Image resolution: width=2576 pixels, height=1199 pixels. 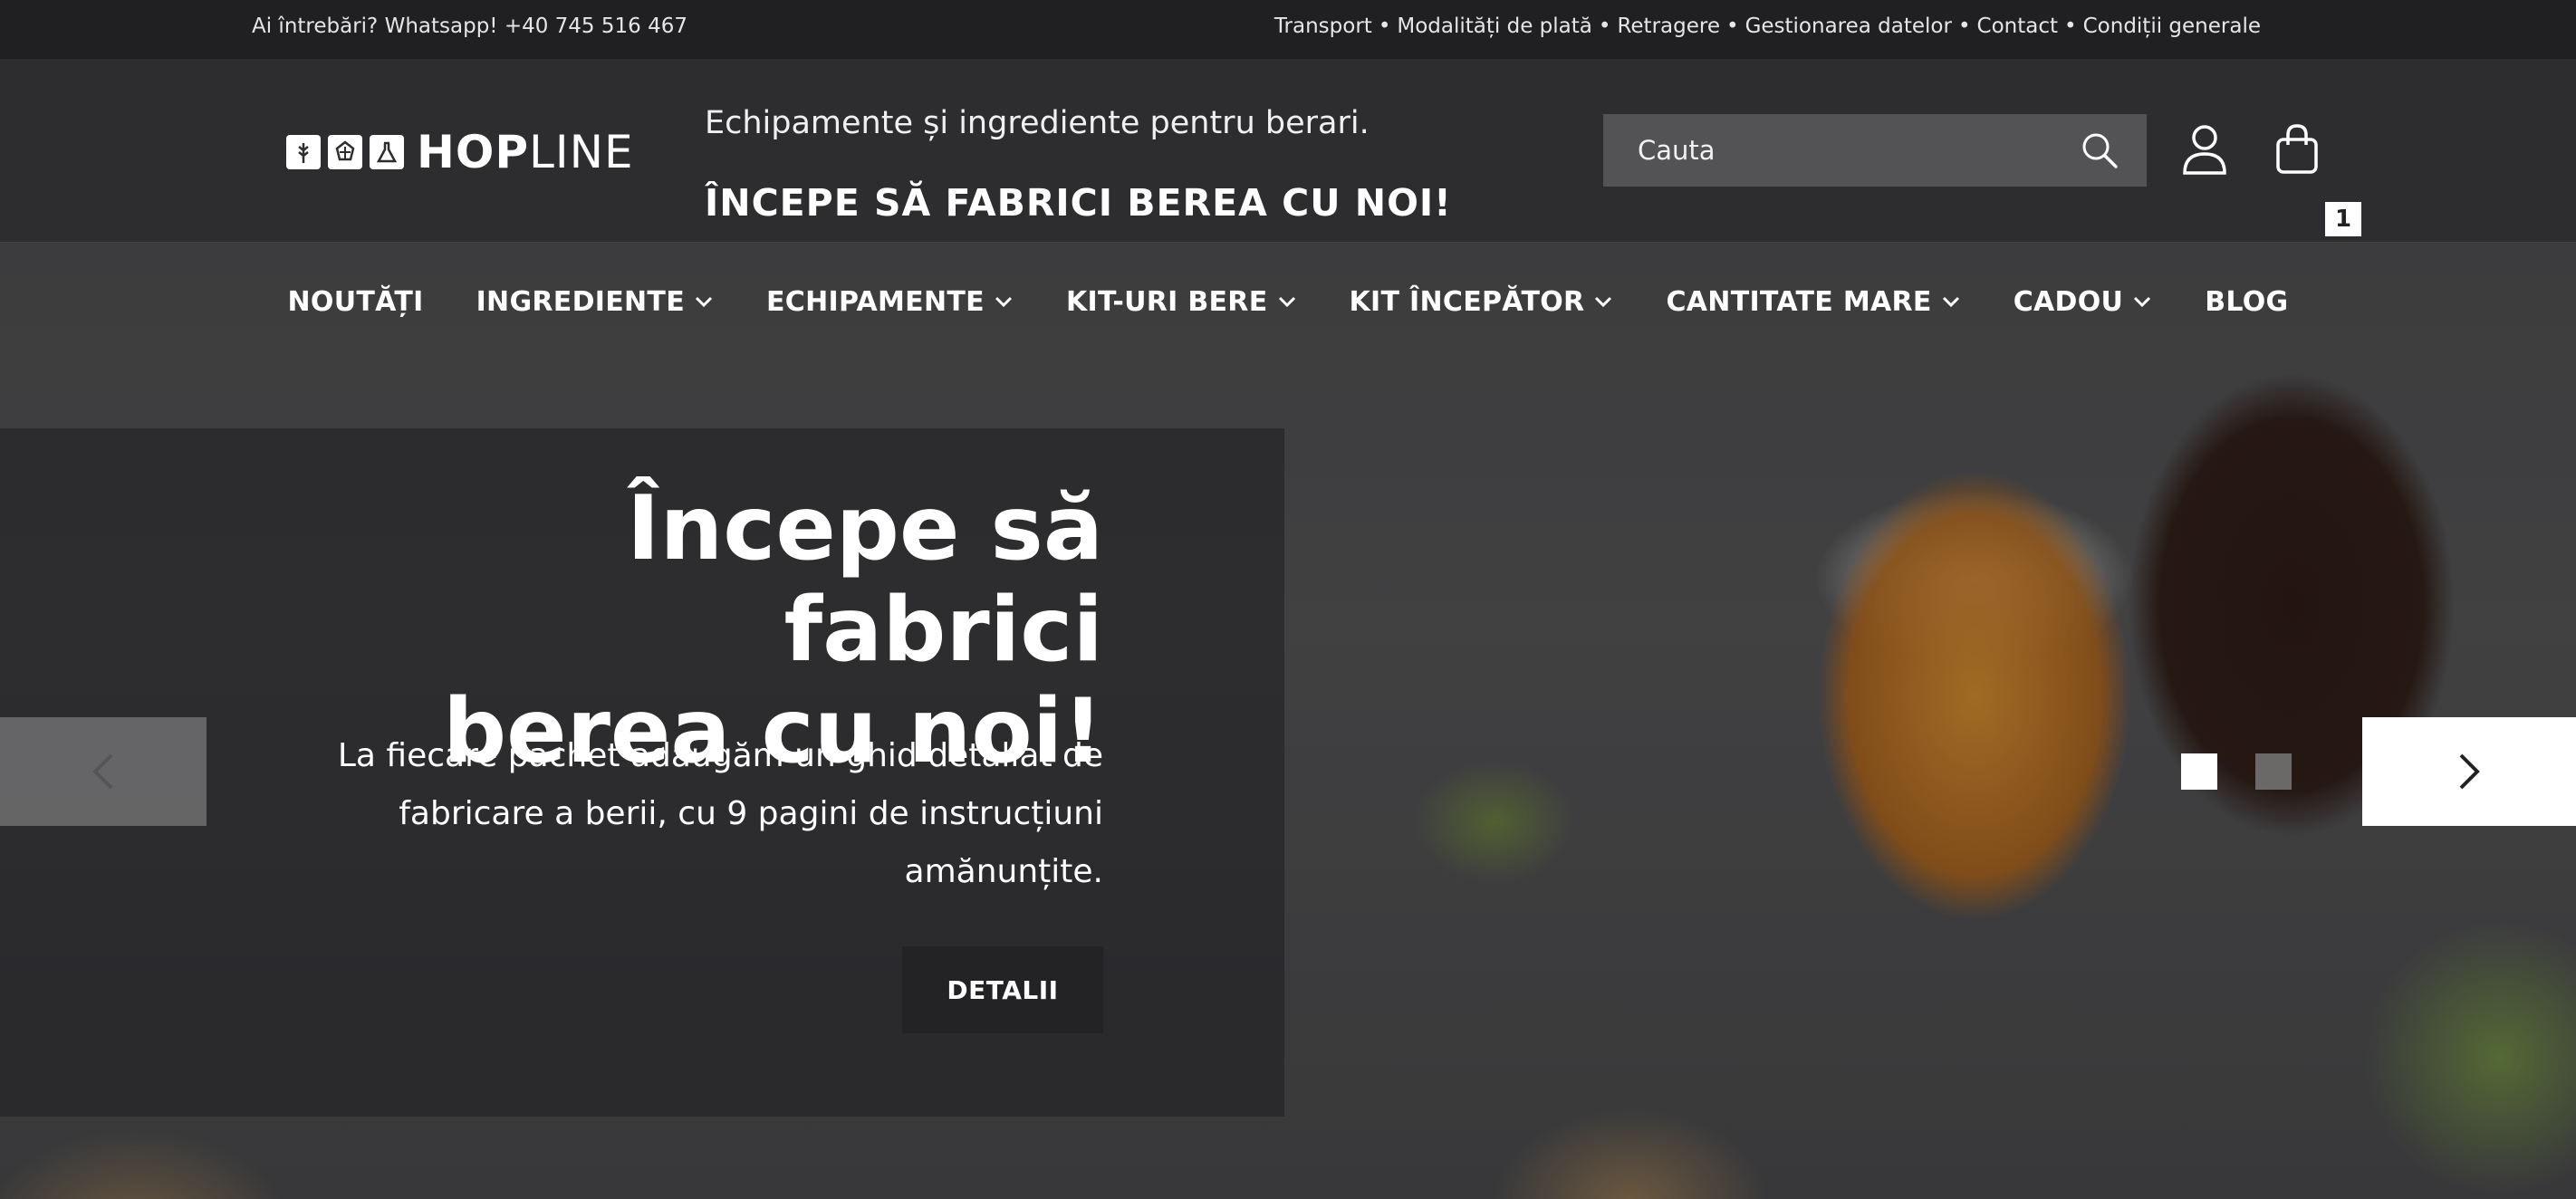 I want to click on link-contact: Contact, so click(x=2017, y=26).